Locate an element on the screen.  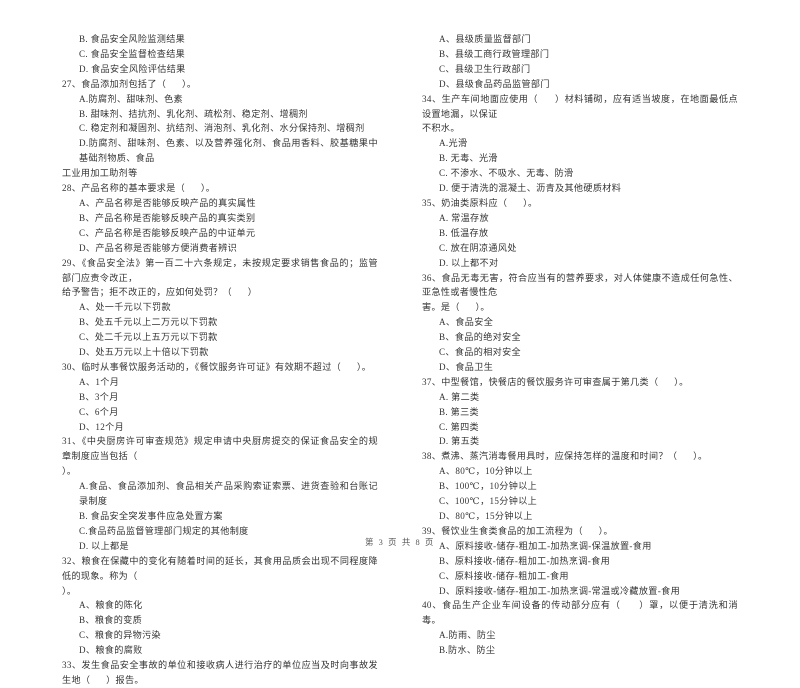
question-option-line: B. 食品安全风险监测结果 is located at coordinates (132, 39).